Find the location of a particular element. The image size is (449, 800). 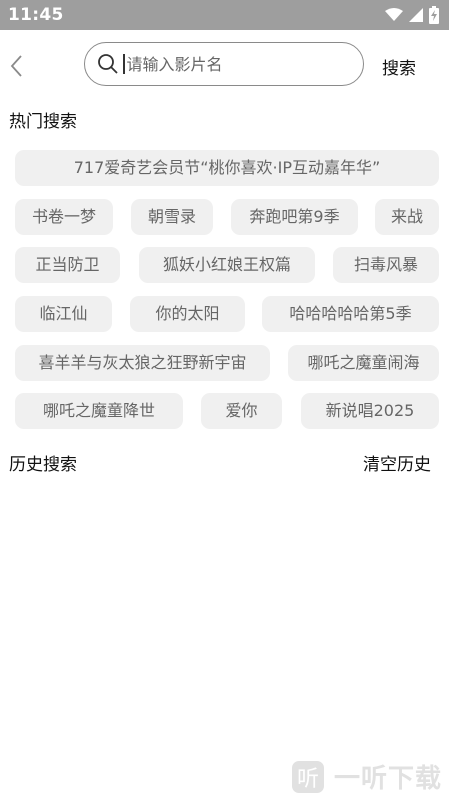

status-bar: 11:45 is located at coordinates (224, 15).